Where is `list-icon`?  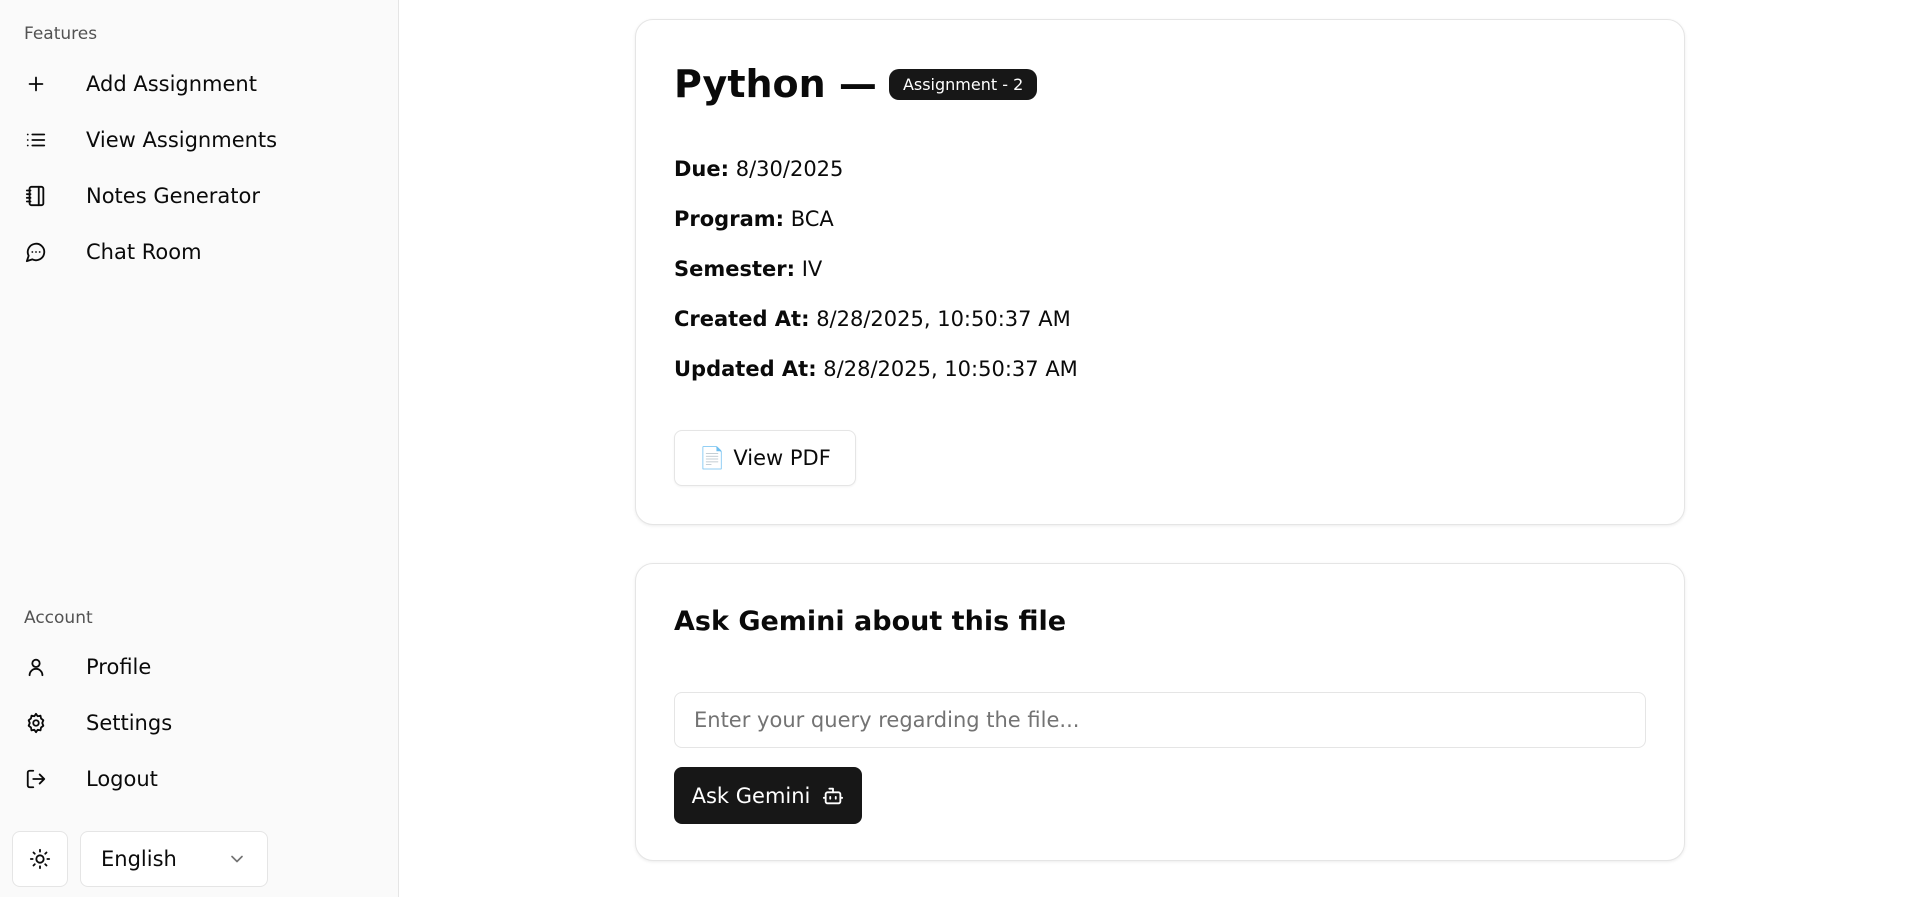 list-icon is located at coordinates (36, 140).